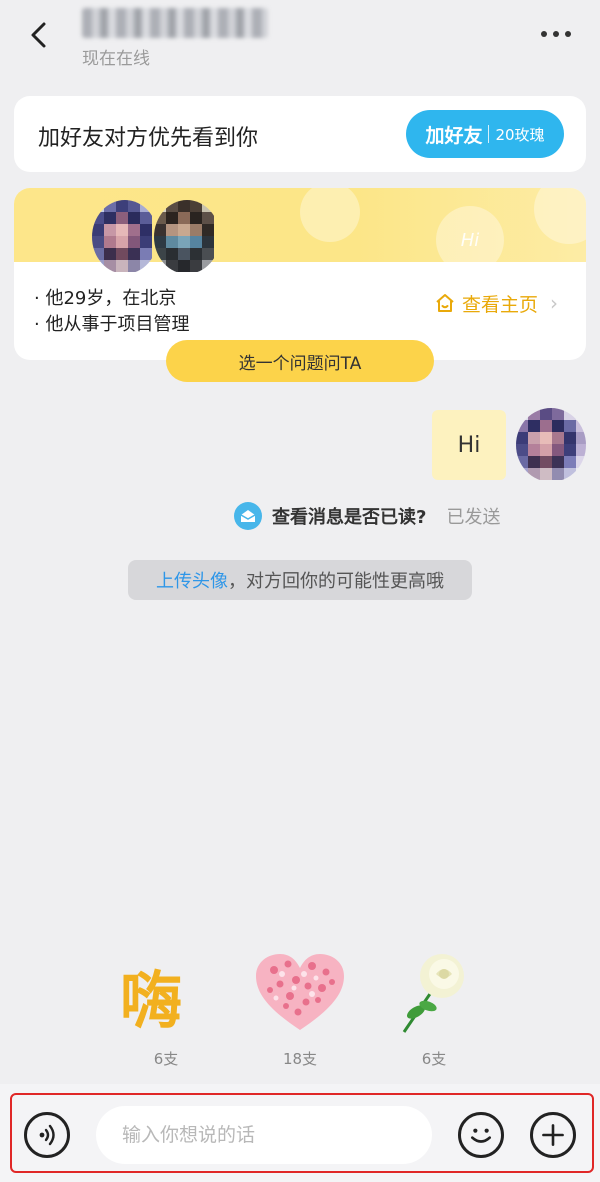  I want to click on gift-rose: 6支, so click(434, 1010).